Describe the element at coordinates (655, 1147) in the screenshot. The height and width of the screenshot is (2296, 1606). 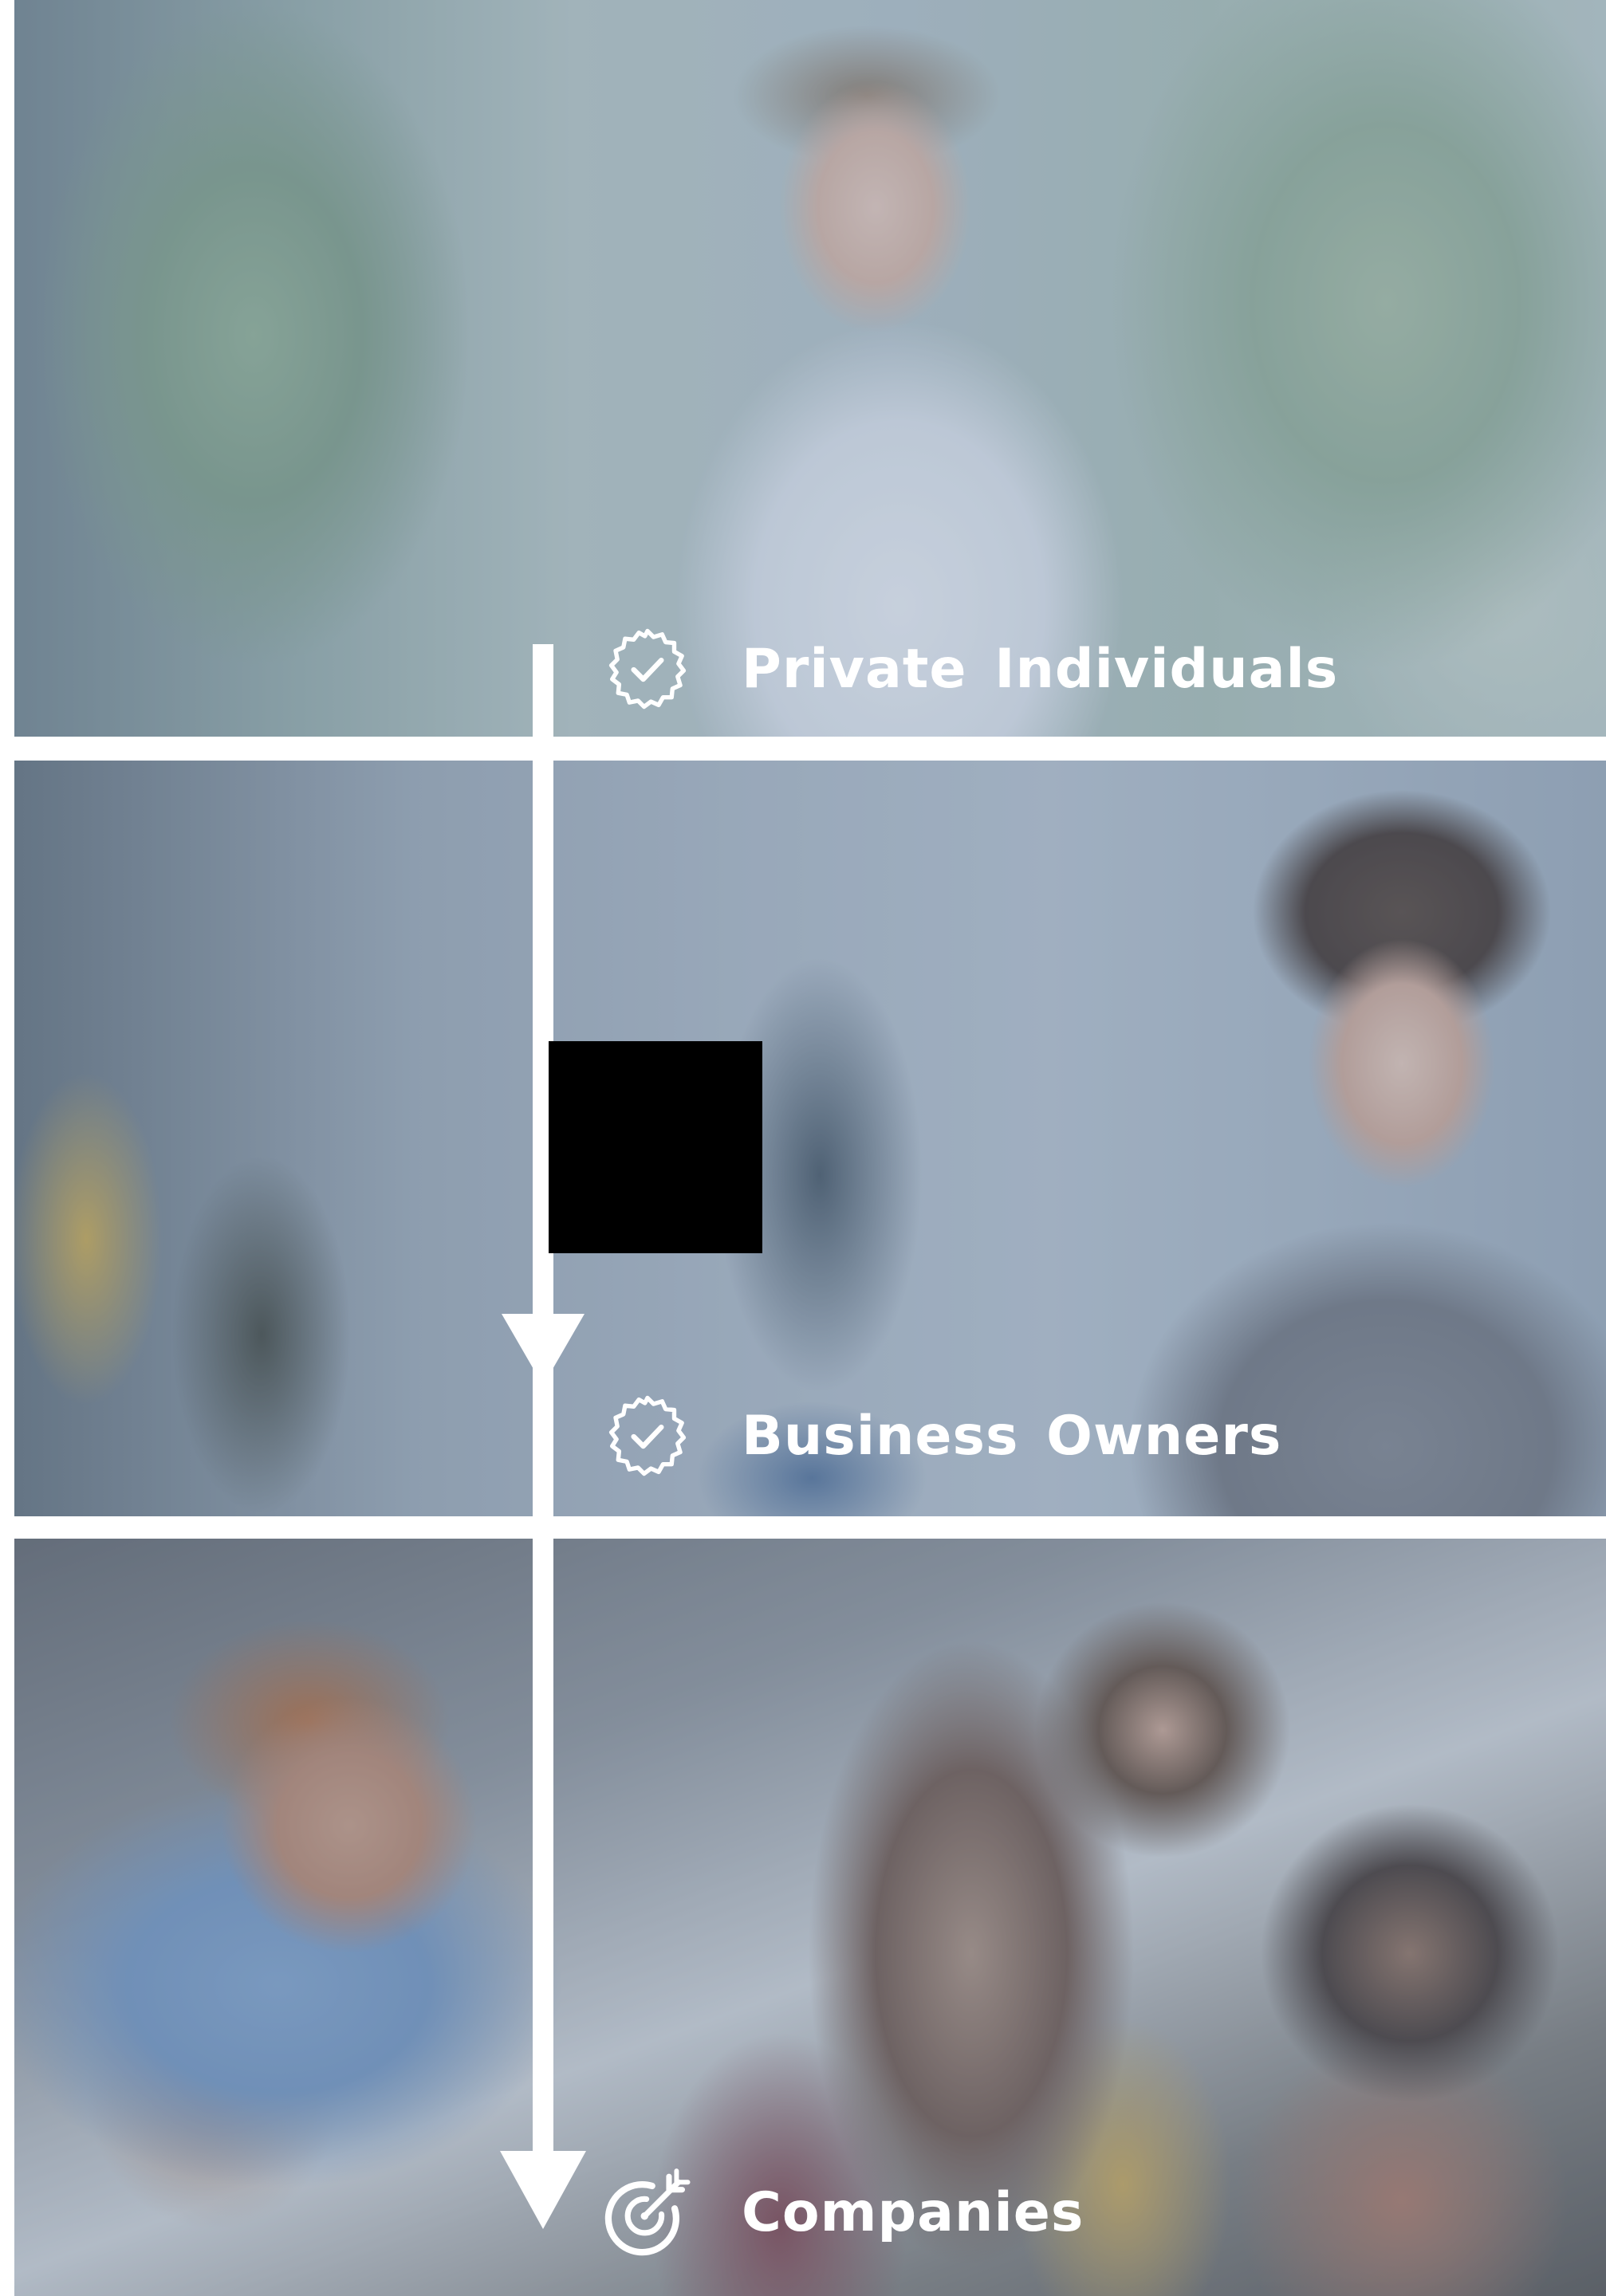
I see `redaction-block` at that location.